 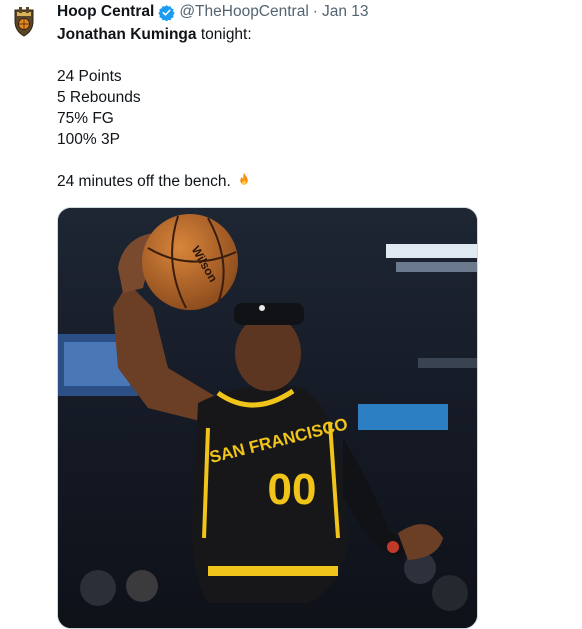 I want to click on intro-rest: tonight:, so click(x=224, y=34).